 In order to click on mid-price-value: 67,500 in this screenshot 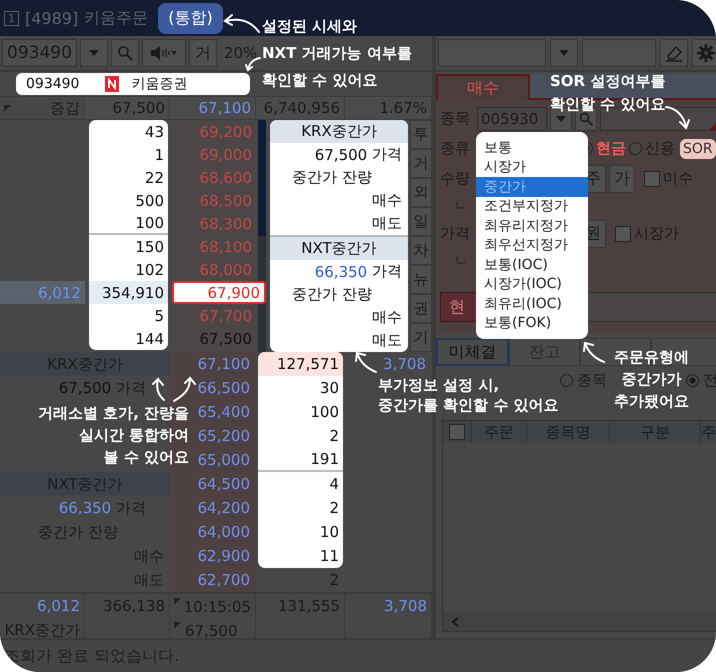, I will do `click(341, 155)`.